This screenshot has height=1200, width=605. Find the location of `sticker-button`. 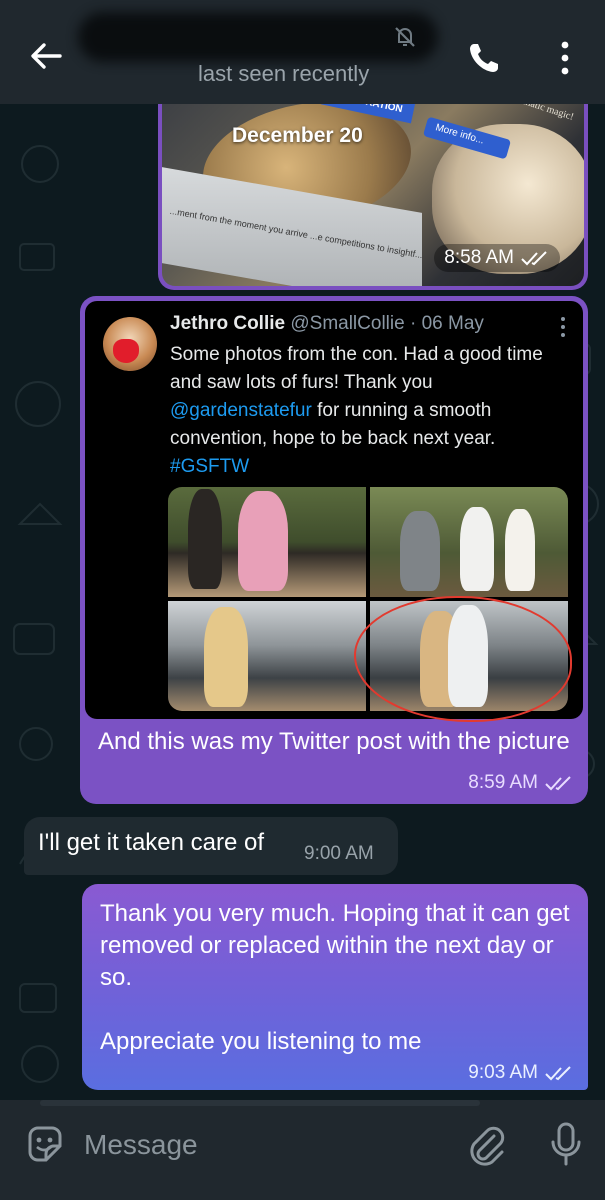

sticker-button is located at coordinates (45, 1145).